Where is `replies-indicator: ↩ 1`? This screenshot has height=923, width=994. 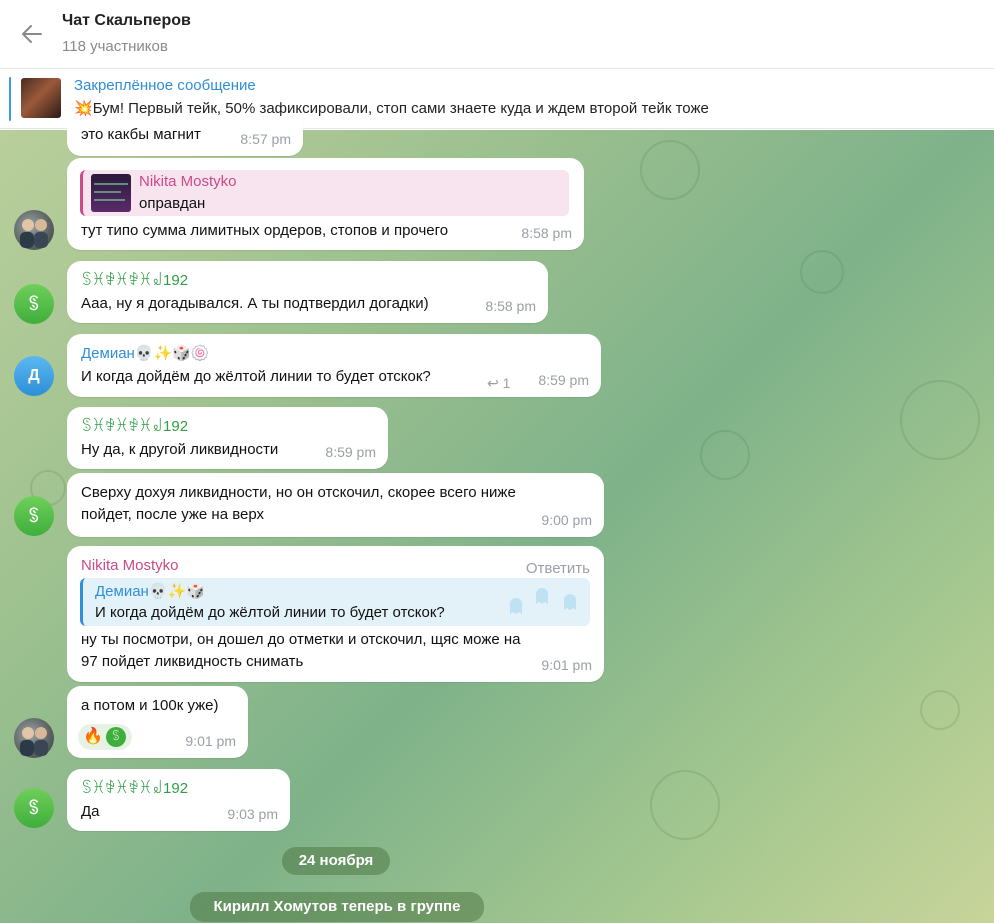
replies-indicator: ↩ 1 is located at coordinates (498, 383).